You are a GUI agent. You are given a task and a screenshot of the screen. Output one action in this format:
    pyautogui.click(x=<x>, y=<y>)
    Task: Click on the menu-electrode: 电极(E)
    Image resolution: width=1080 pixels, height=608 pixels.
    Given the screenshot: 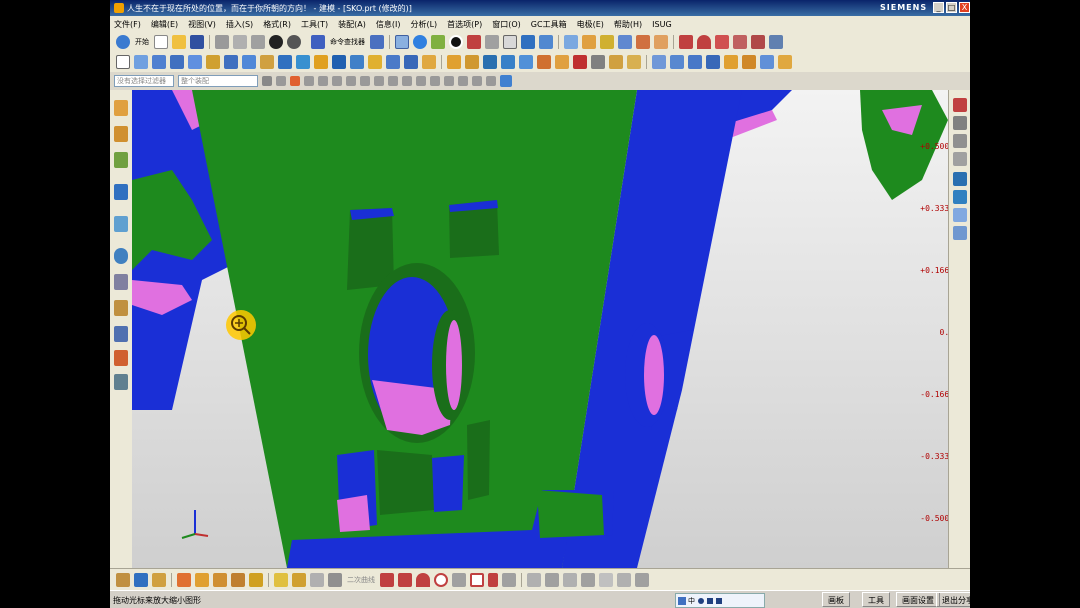 What is the action you would take?
    pyautogui.click(x=590, y=24)
    